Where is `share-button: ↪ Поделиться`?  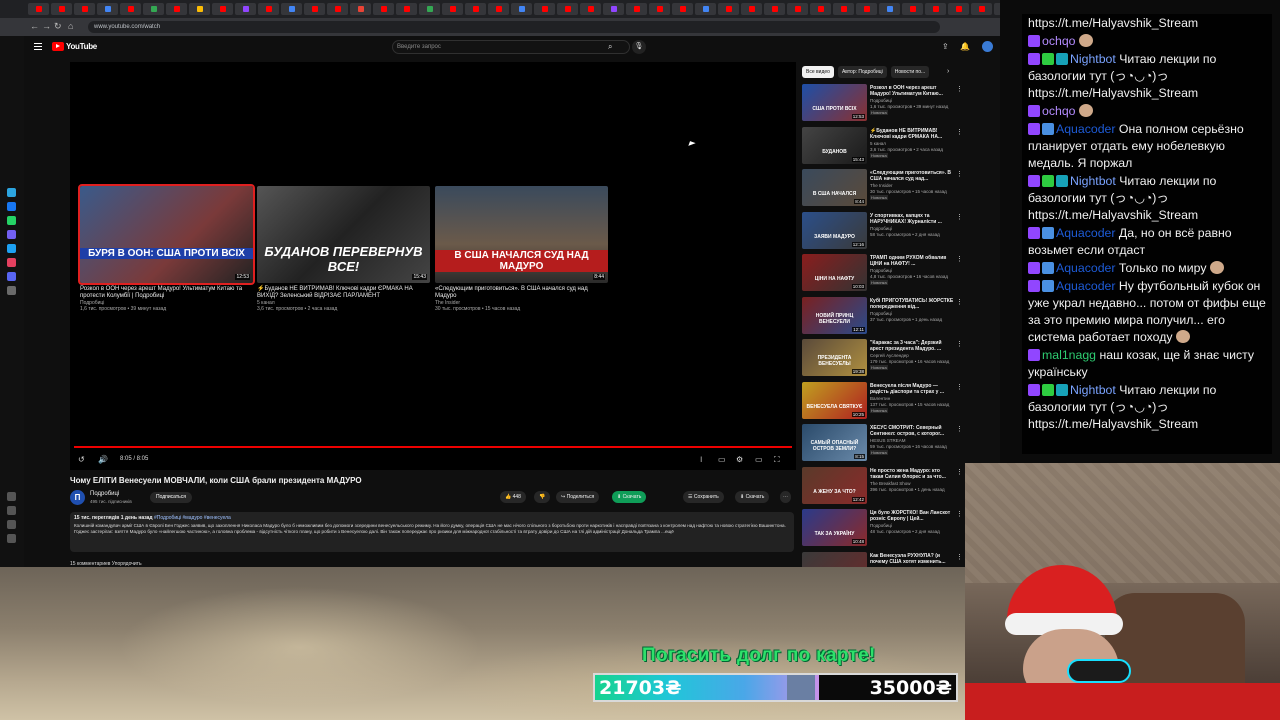 share-button: ↪ Поделиться is located at coordinates (578, 497).